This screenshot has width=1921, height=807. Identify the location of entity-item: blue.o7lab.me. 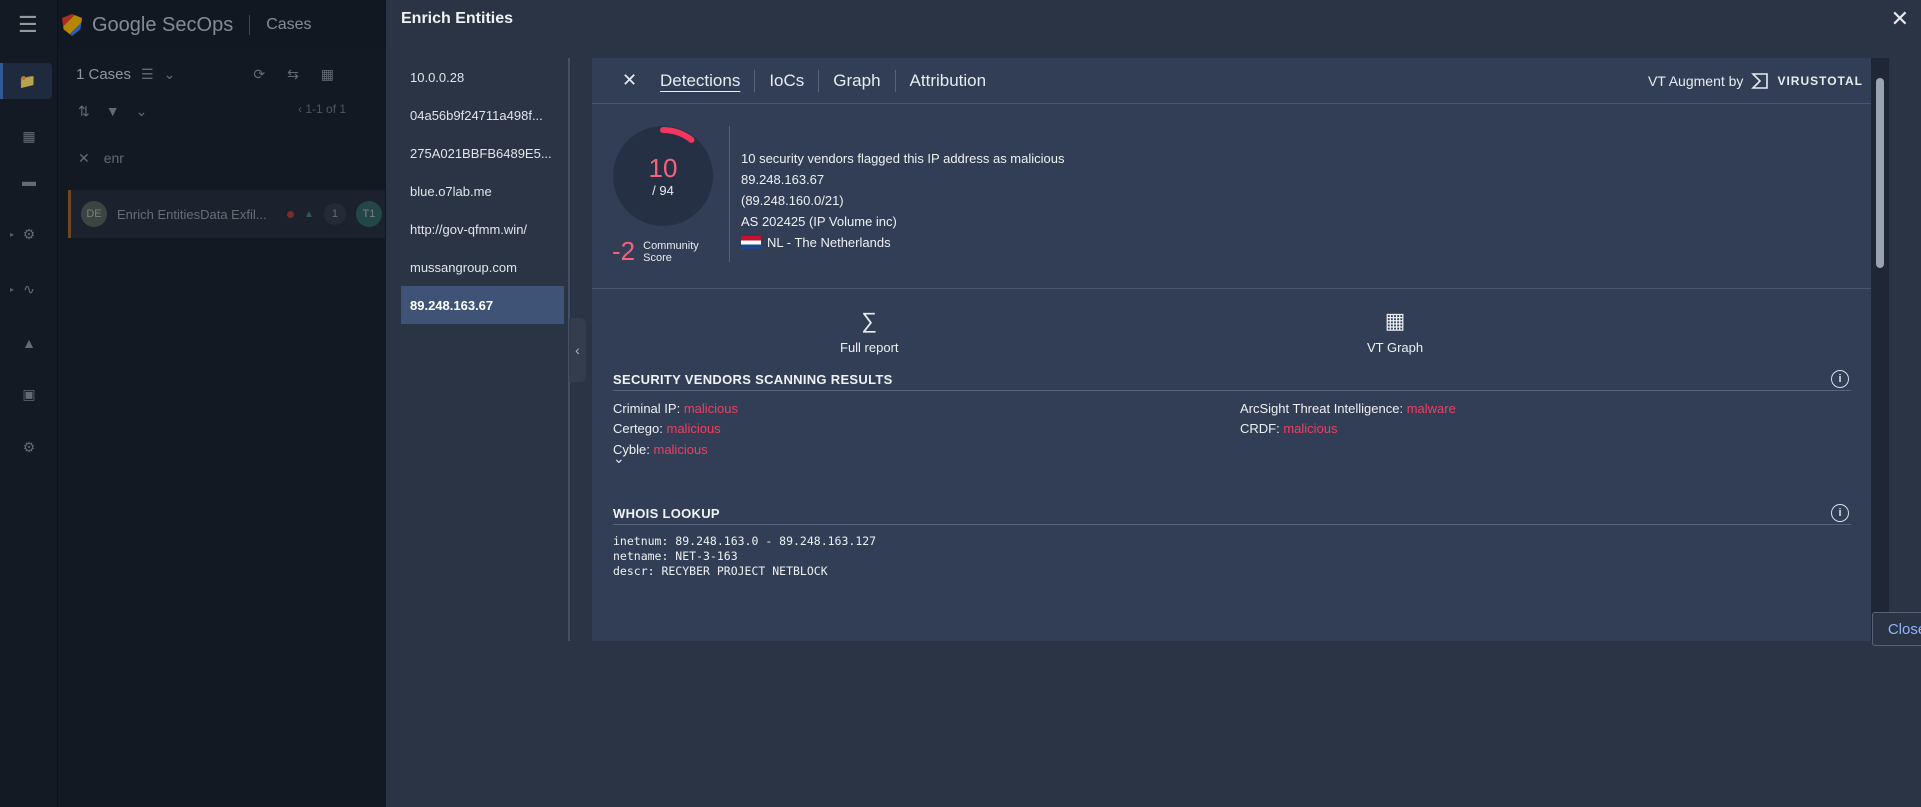
(482, 191).